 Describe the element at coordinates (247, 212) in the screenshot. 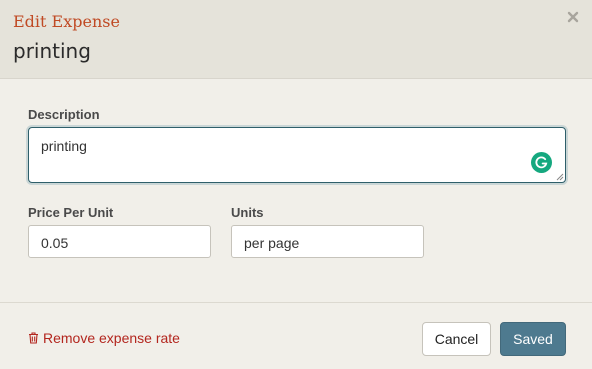

I see `units-label: Units` at that location.